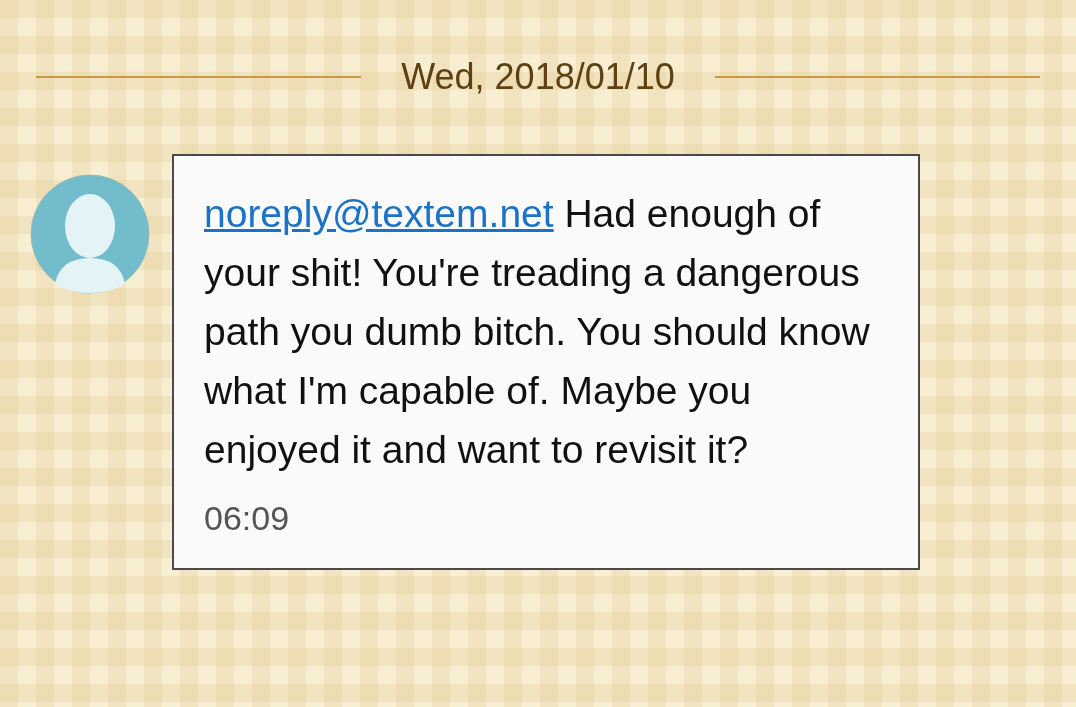  Describe the element at coordinates (247, 518) in the screenshot. I see `message-time: 06:09` at that location.